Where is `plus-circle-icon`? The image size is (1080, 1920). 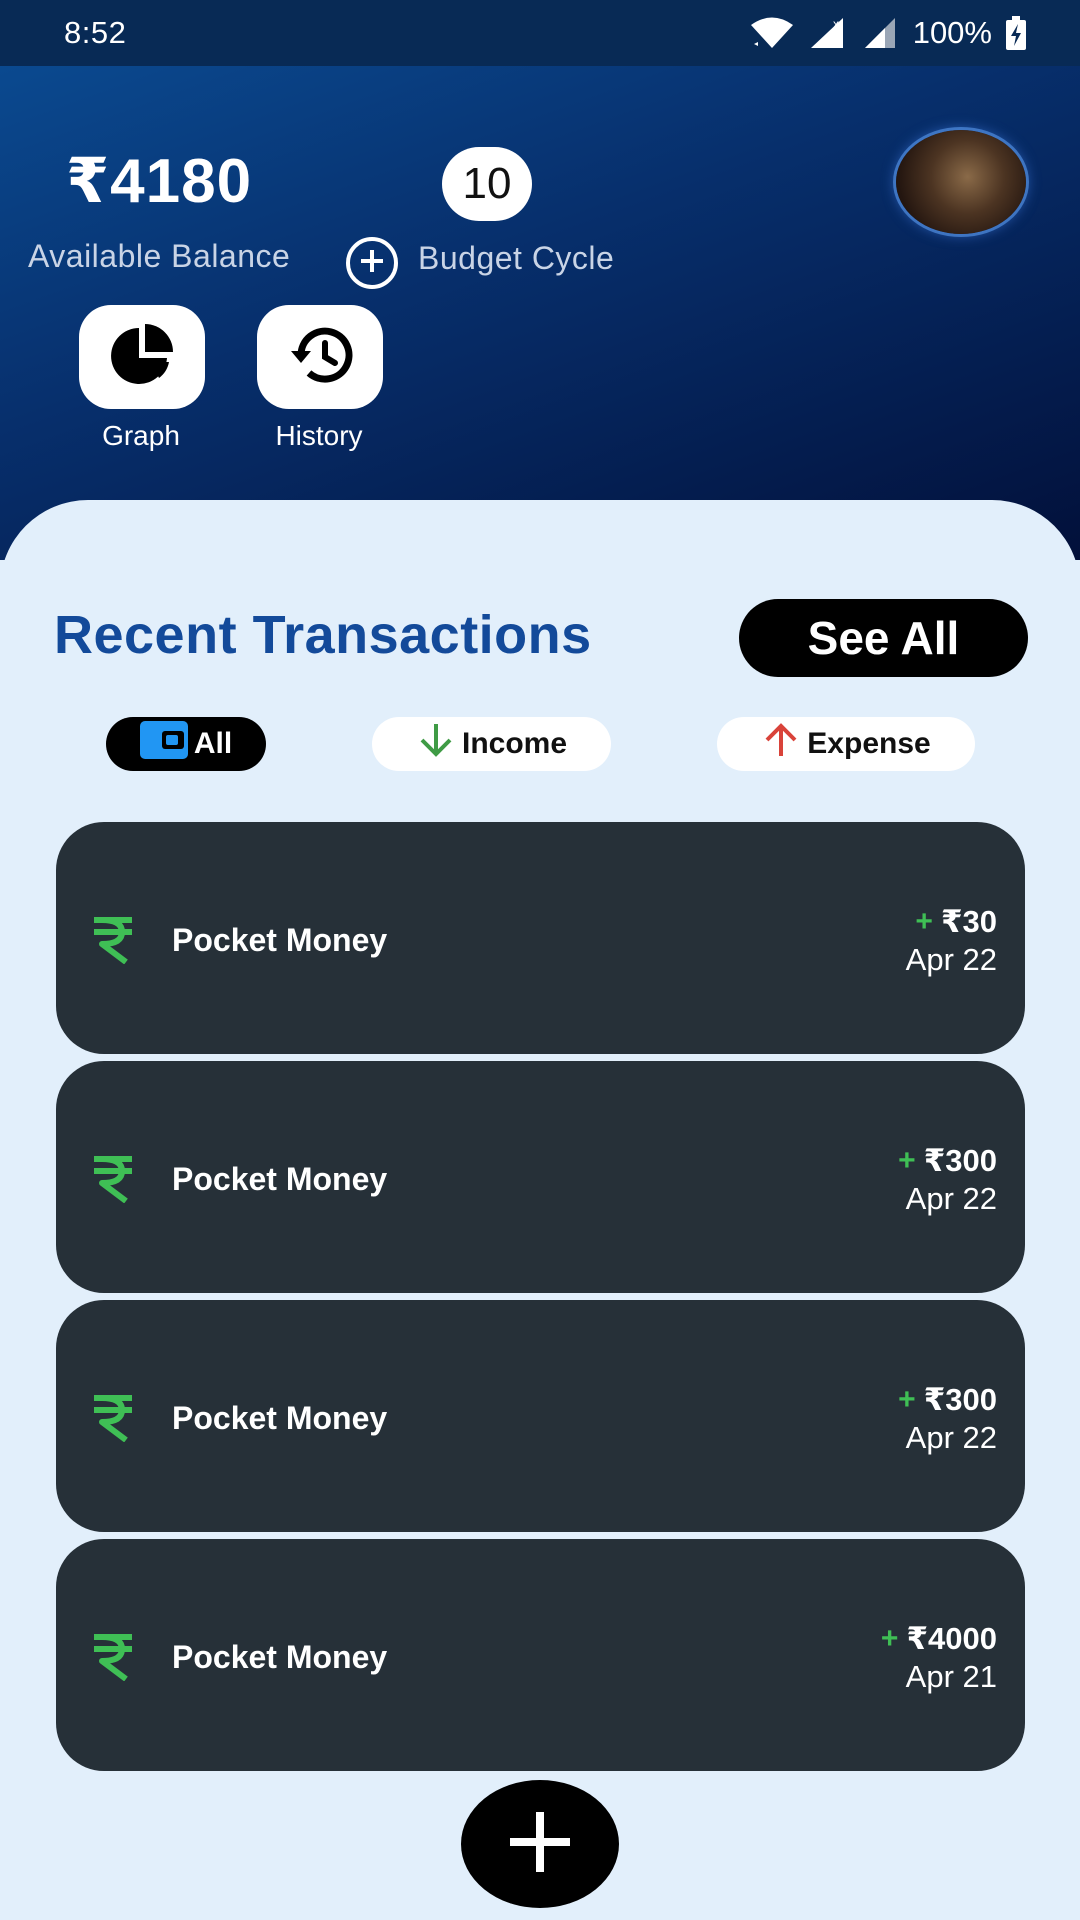 plus-circle-icon is located at coordinates (372, 263).